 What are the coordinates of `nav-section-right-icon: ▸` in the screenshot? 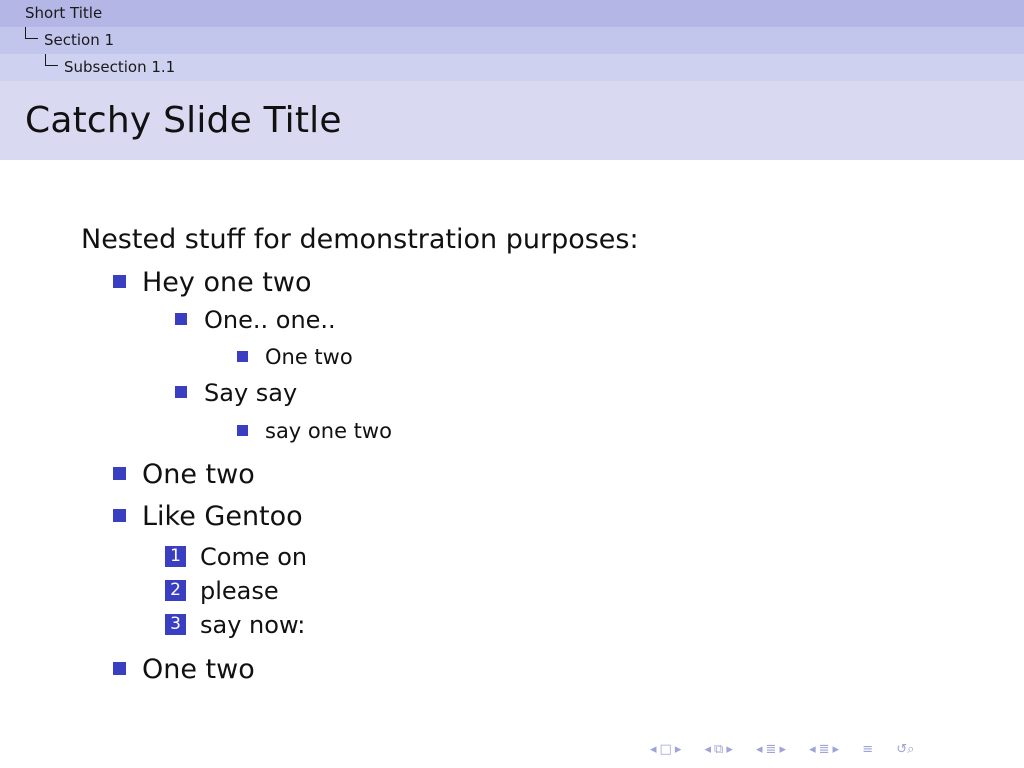 It's located at (836, 749).